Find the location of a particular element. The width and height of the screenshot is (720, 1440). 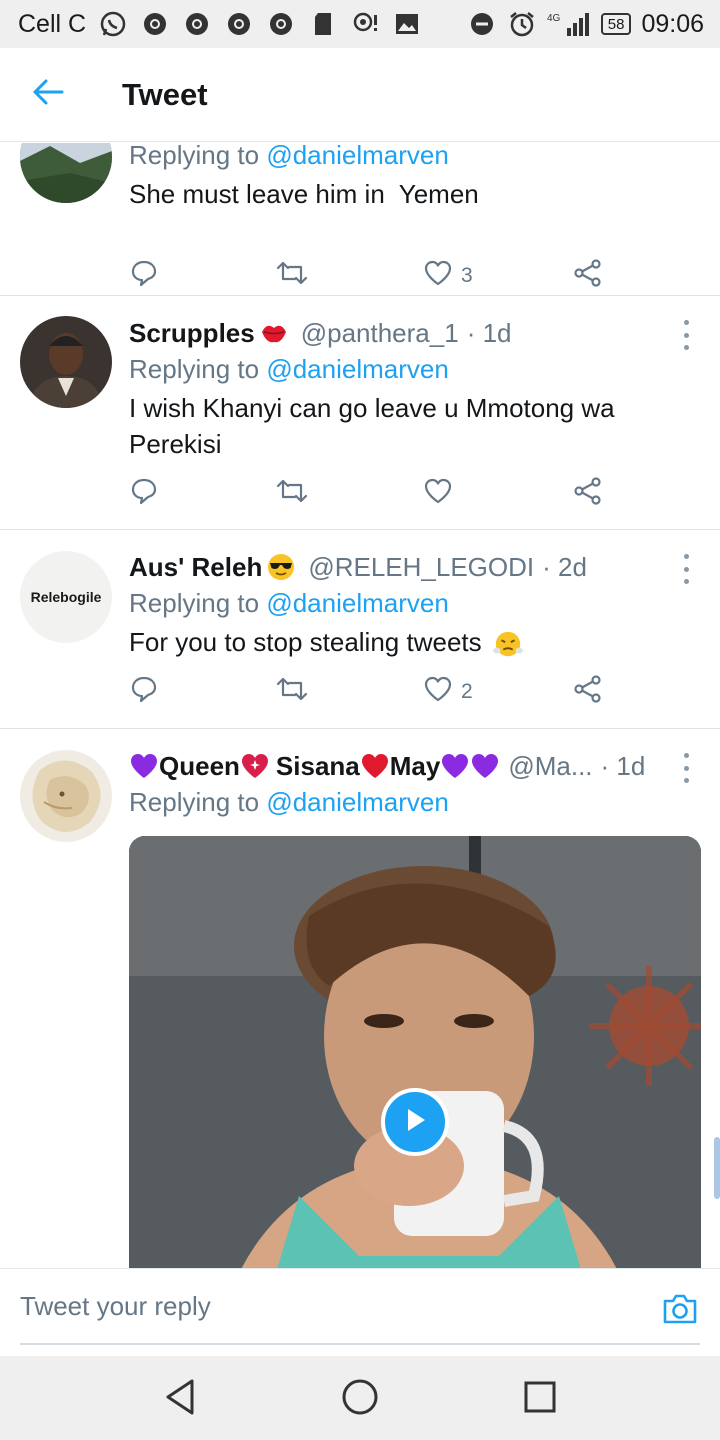

like-button: 3 is located at coordinates (448, 276).